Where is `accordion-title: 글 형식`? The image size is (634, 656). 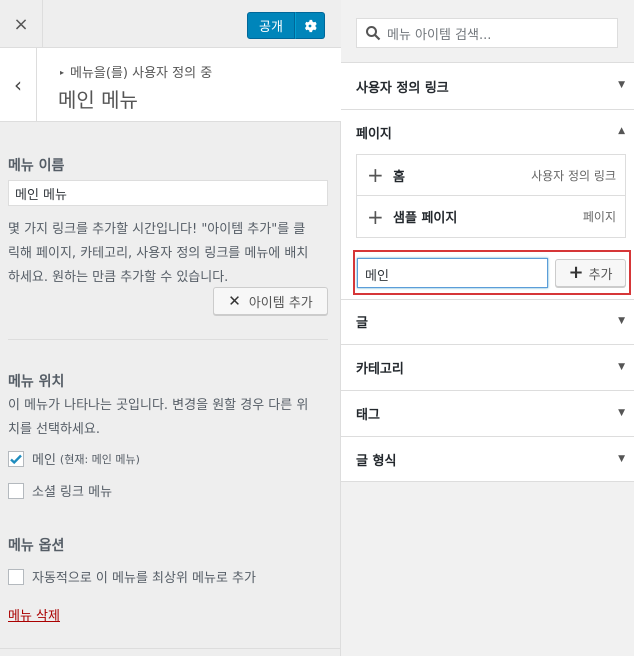
accordion-title: 글 형식 is located at coordinates (376, 461).